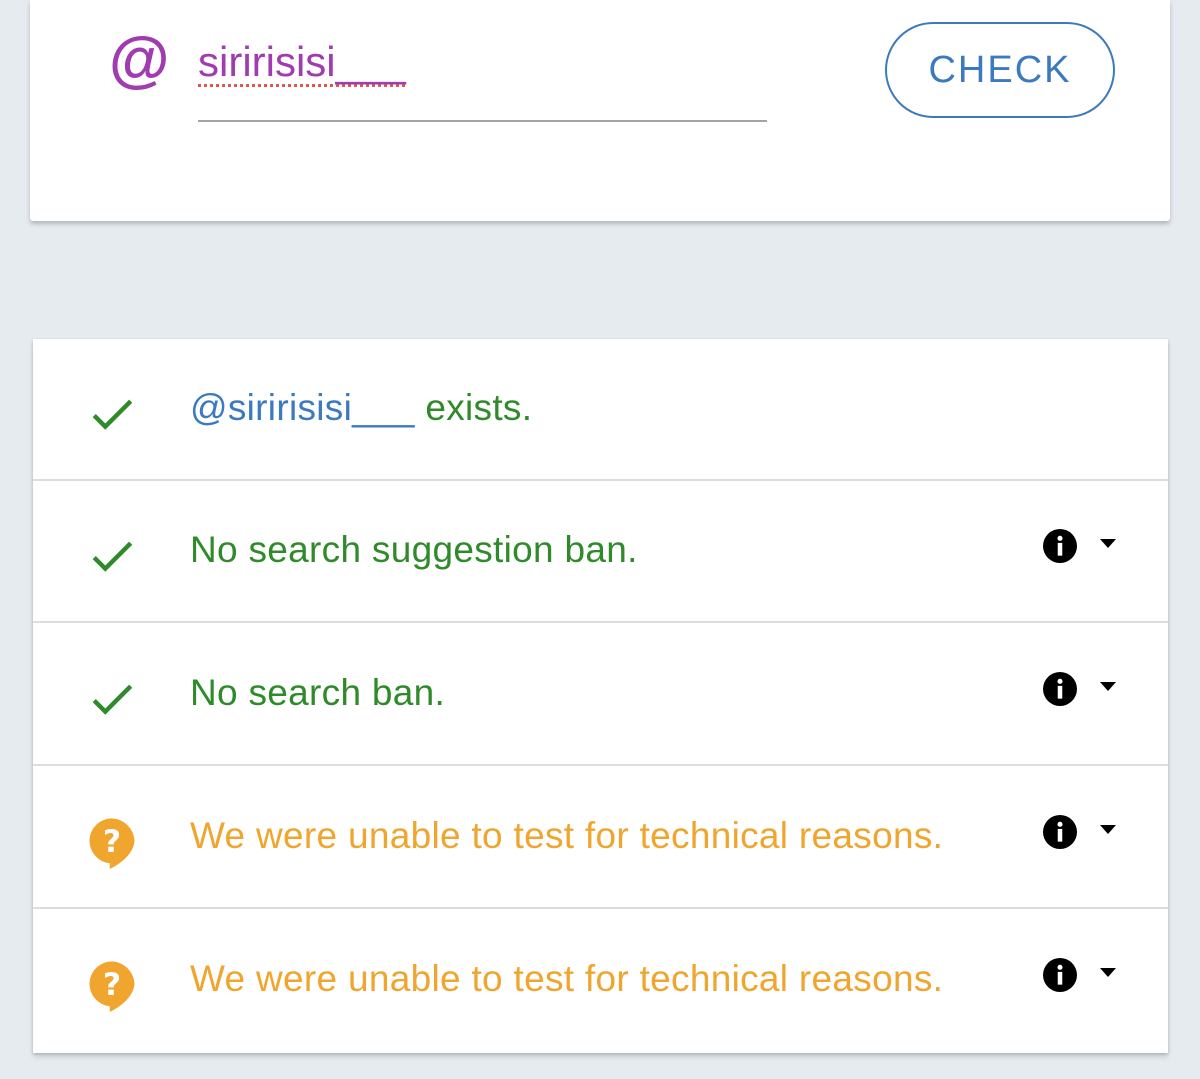 This screenshot has width=1200, height=1079. What do you see at coordinates (318, 692) in the screenshot?
I see `result-text: No search ban.` at bounding box center [318, 692].